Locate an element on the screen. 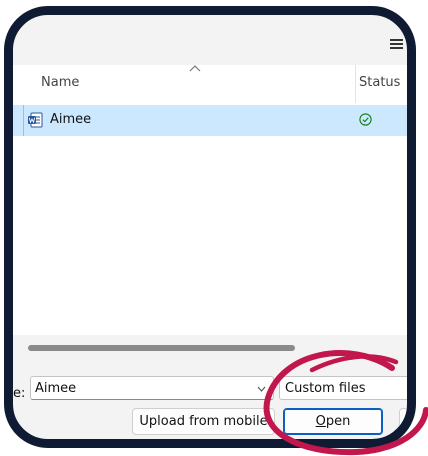  synced-check-icon is located at coordinates (365, 119).